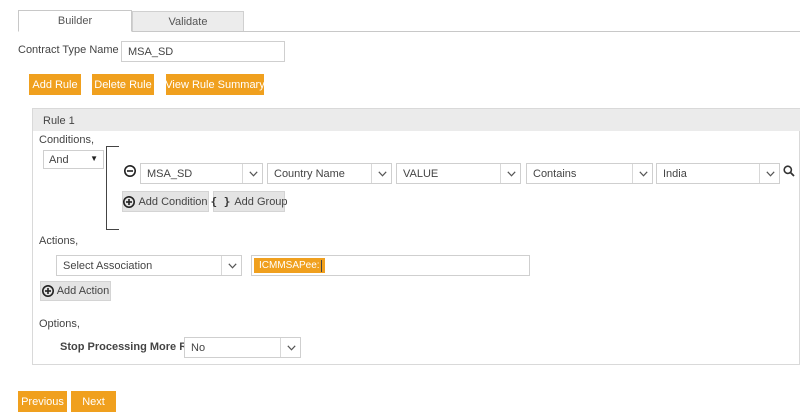 The height and width of the screenshot is (415, 800). I want to click on options-label: Options,, so click(59, 324).